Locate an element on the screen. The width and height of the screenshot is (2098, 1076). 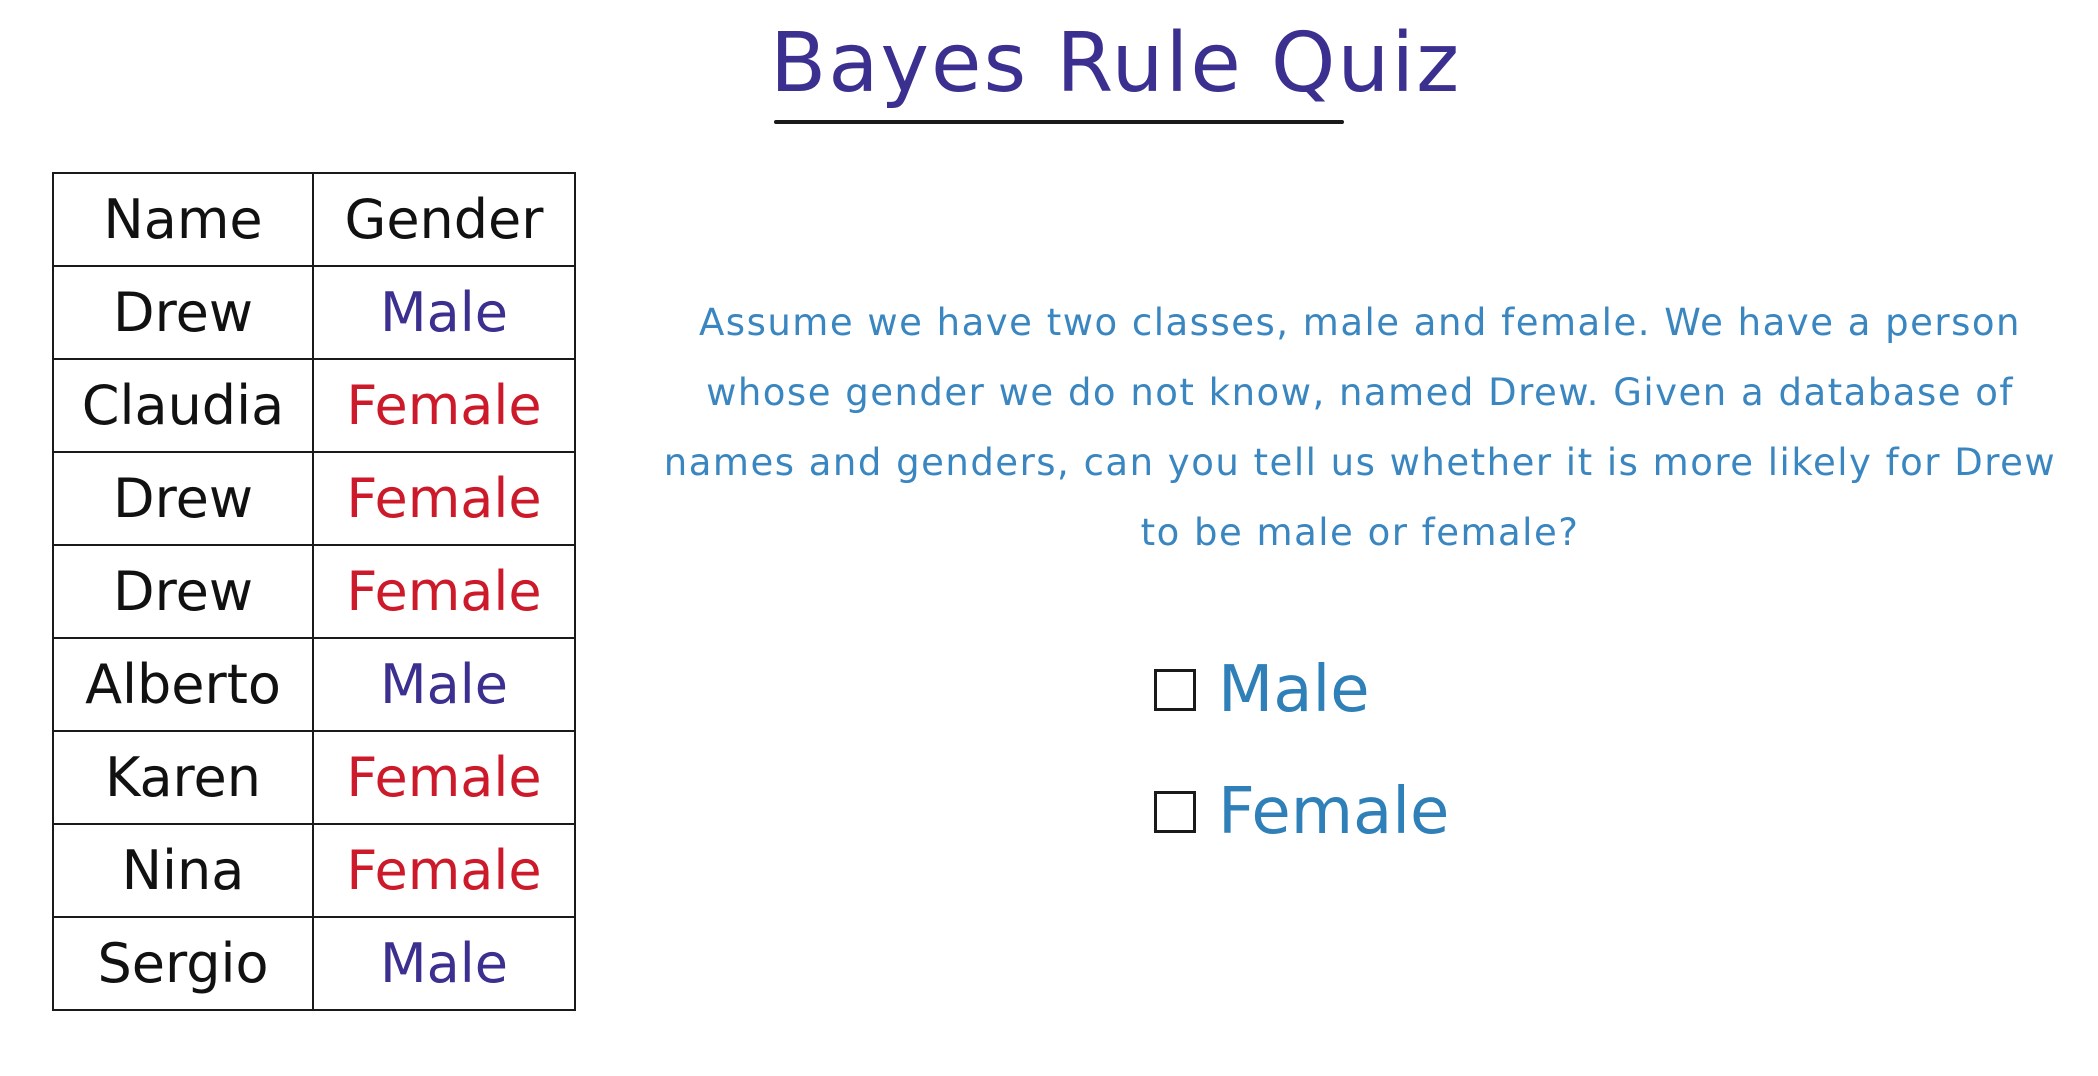
option-label-male: Male is located at coordinates (1294, 690).